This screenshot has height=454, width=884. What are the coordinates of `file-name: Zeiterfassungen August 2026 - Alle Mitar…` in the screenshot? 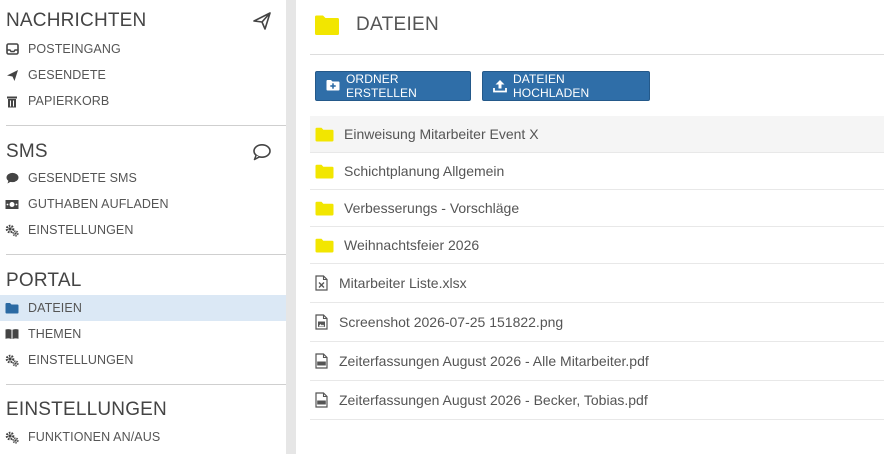 It's located at (494, 361).